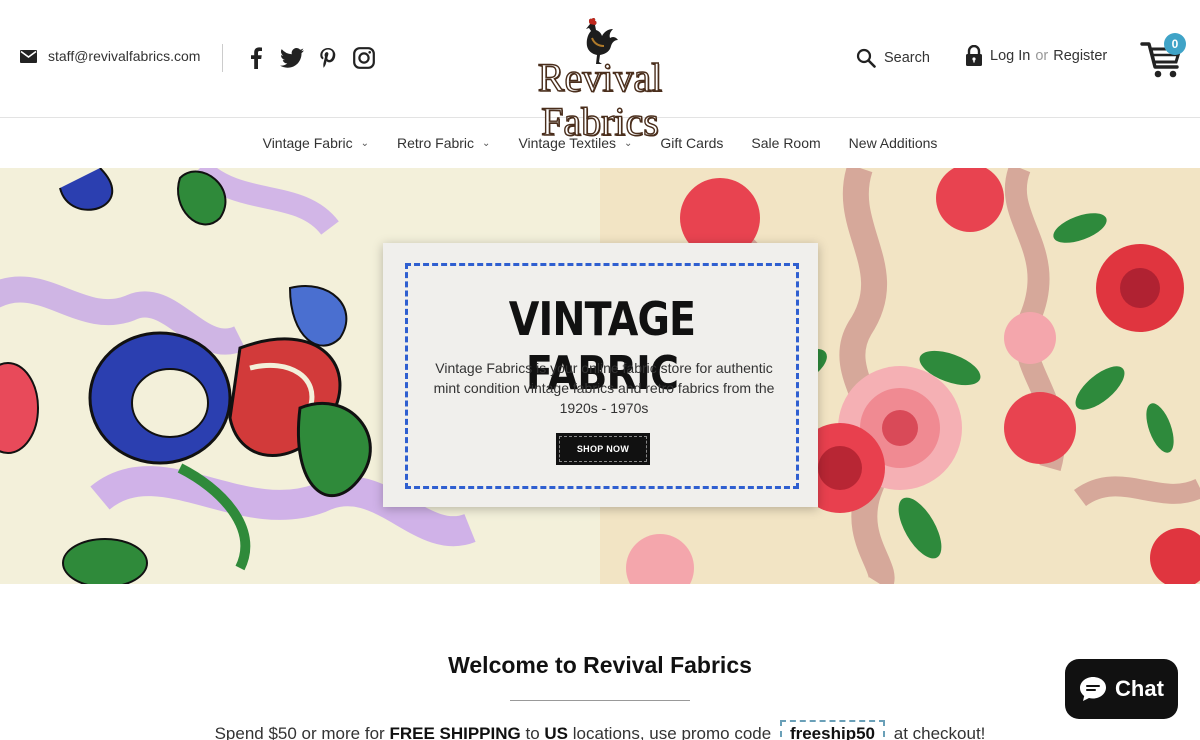 The width and height of the screenshot is (1200, 740). Describe the element at coordinates (556, 732) in the screenshot. I see `promo-us: US` at that location.